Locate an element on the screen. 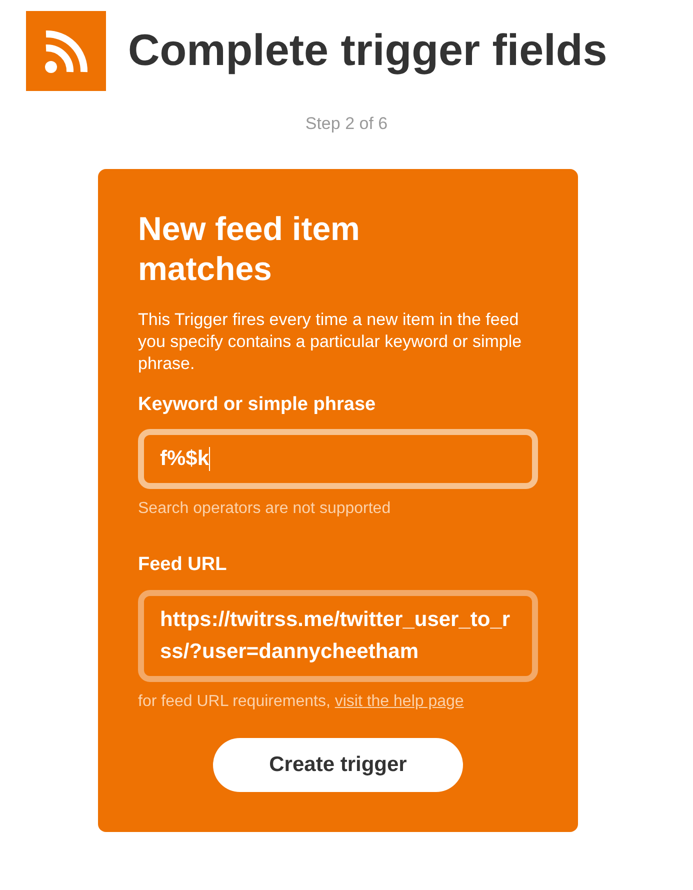 This screenshot has height=890, width=693. rss-icon is located at coordinates (66, 51).